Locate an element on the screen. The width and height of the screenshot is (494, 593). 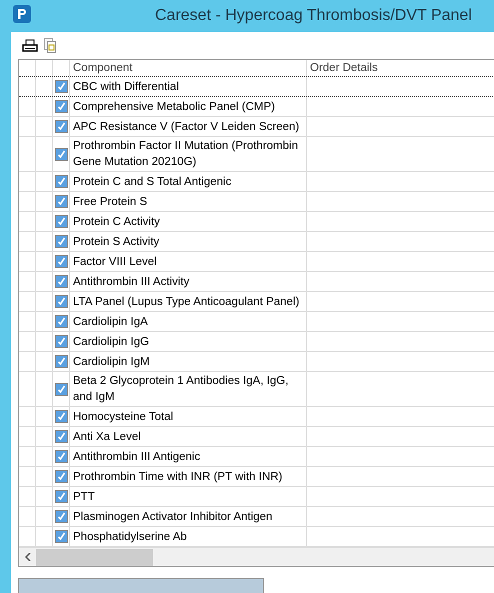
table-cell-text: Factor VIII Level is located at coordinates (115, 262).